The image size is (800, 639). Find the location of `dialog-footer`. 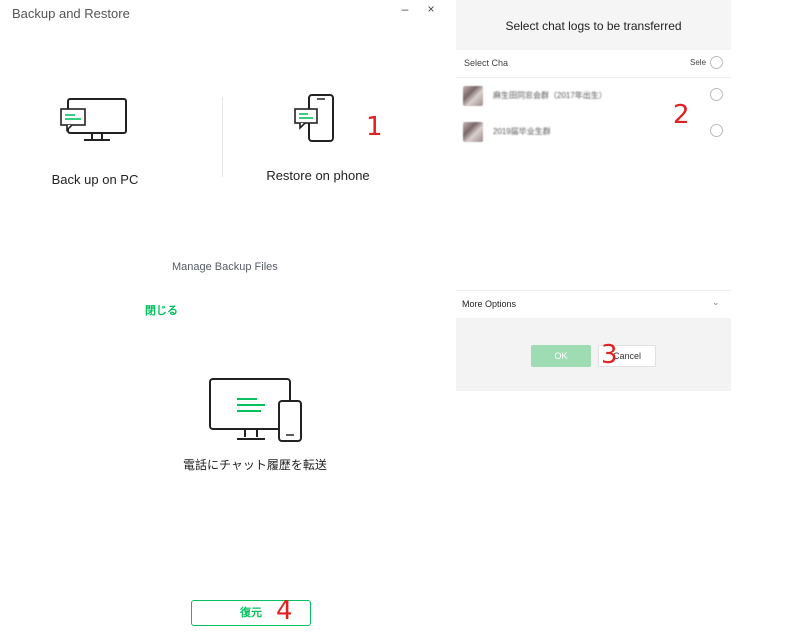

dialog-footer is located at coordinates (593, 354).